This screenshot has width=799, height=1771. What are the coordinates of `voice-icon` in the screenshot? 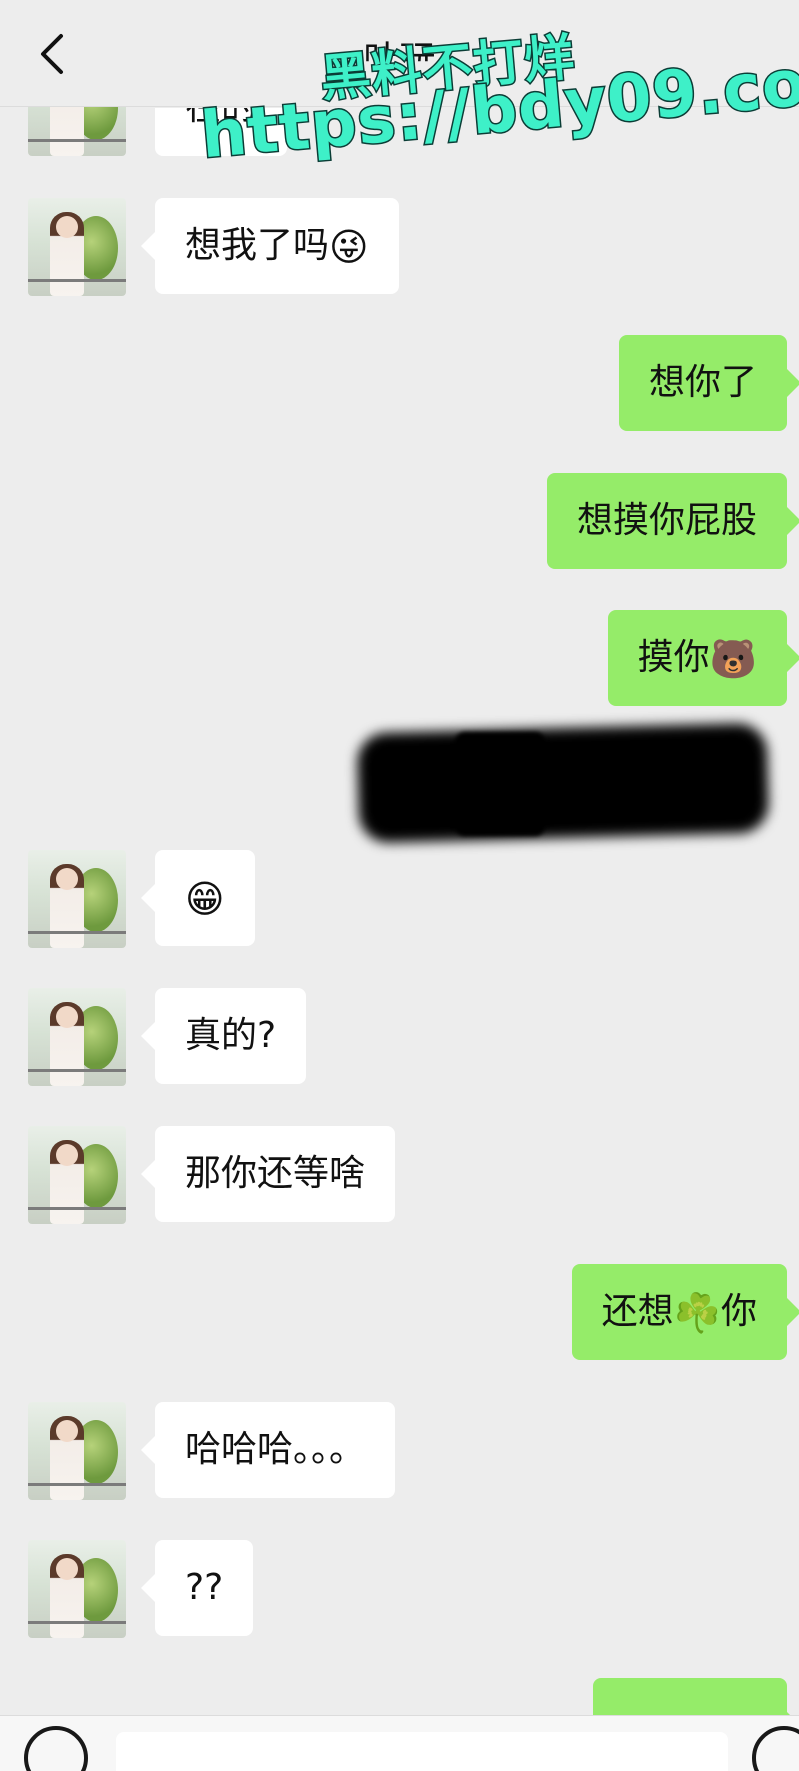 It's located at (56, 1748).